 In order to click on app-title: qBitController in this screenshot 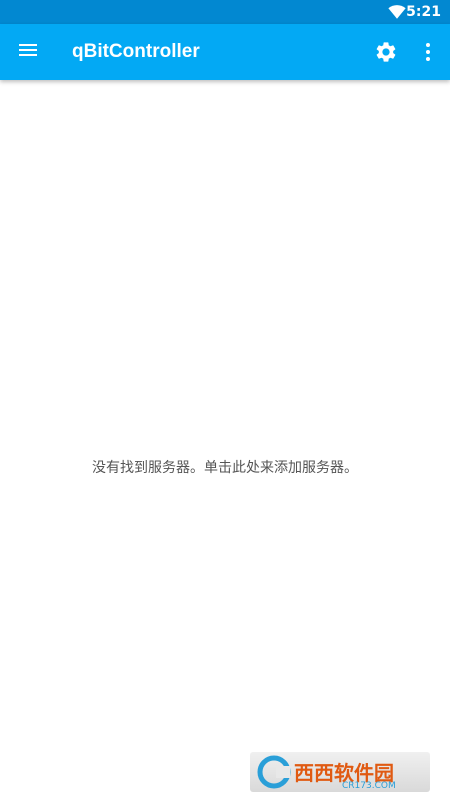, I will do `click(136, 51)`.